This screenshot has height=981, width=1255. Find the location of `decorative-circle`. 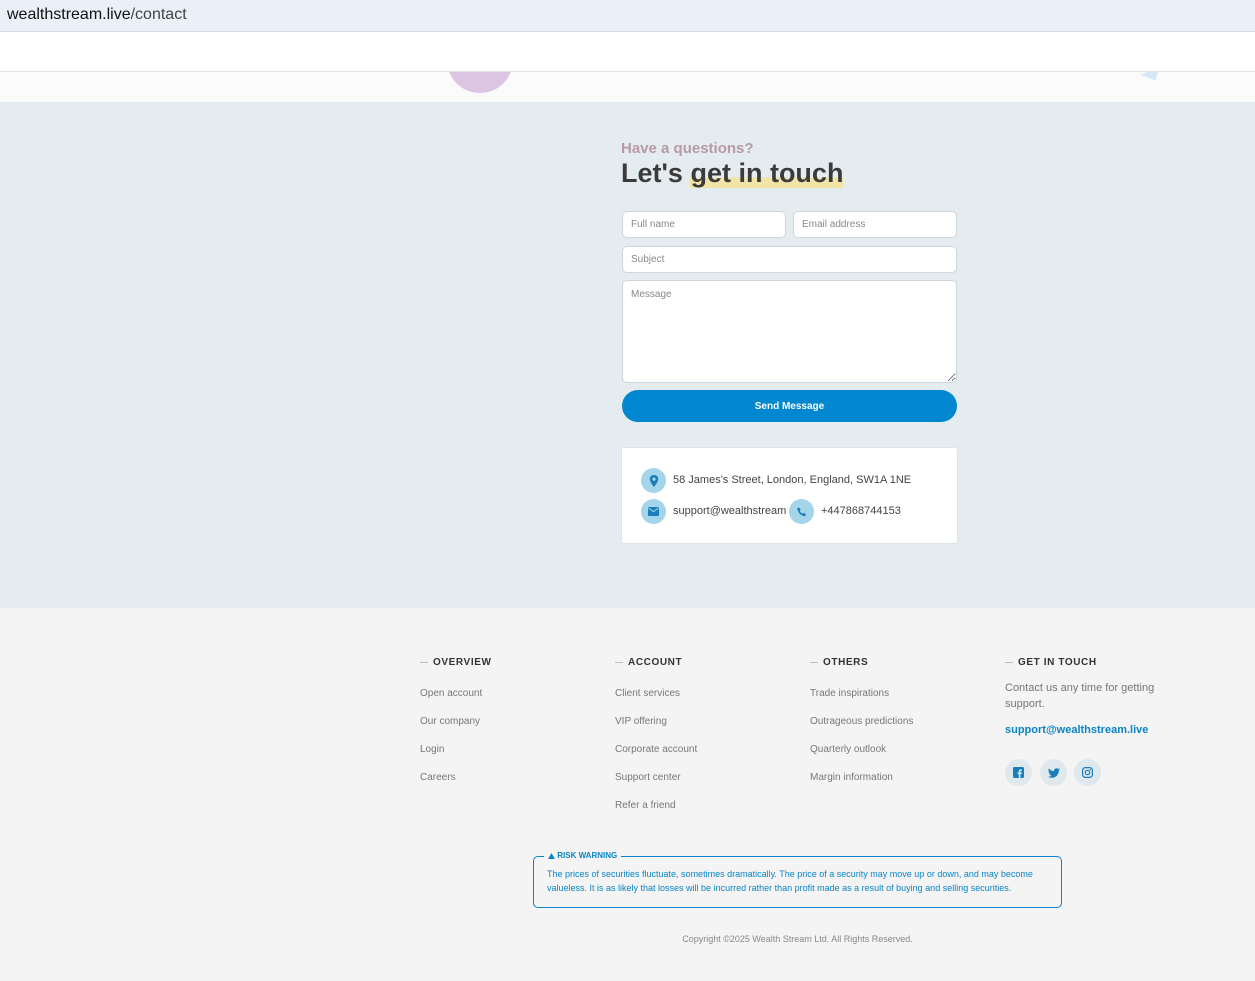

decorative-circle is located at coordinates (480, 82).